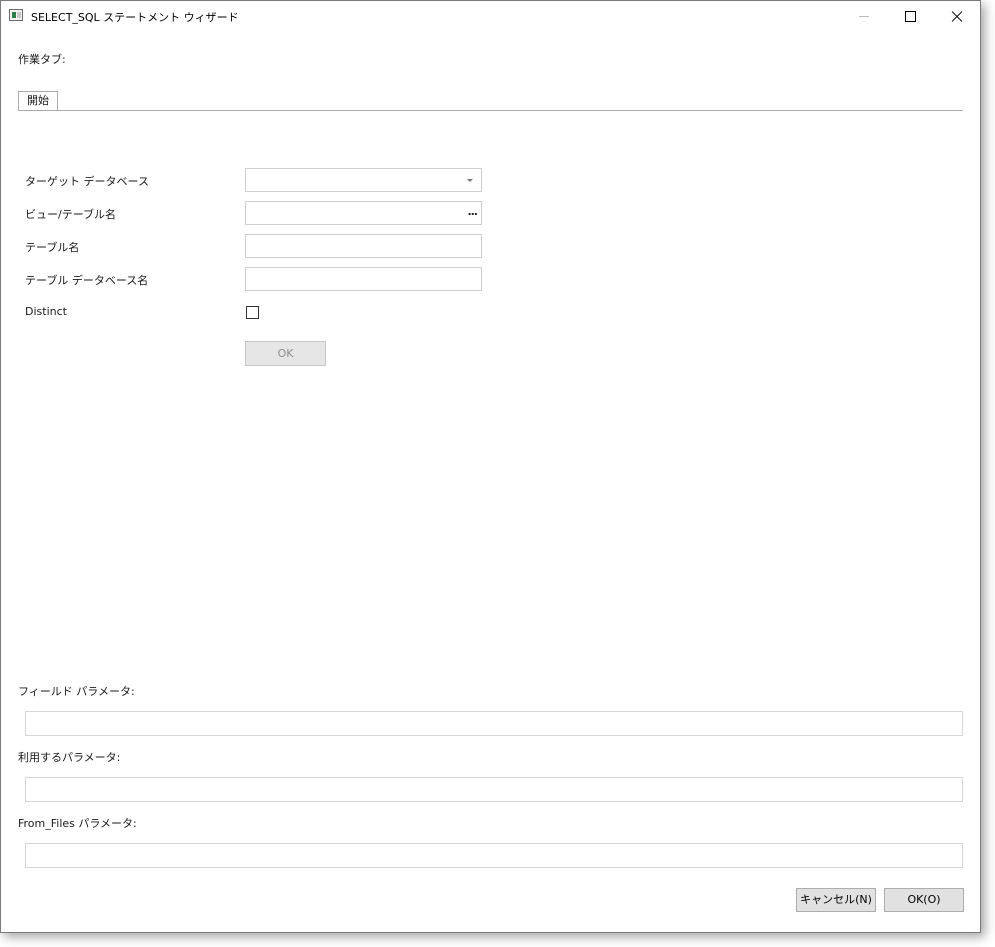 This screenshot has height=947, width=995. Describe the element at coordinates (924, 900) in the screenshot. I see `ok-button: OK(O)` at that location.